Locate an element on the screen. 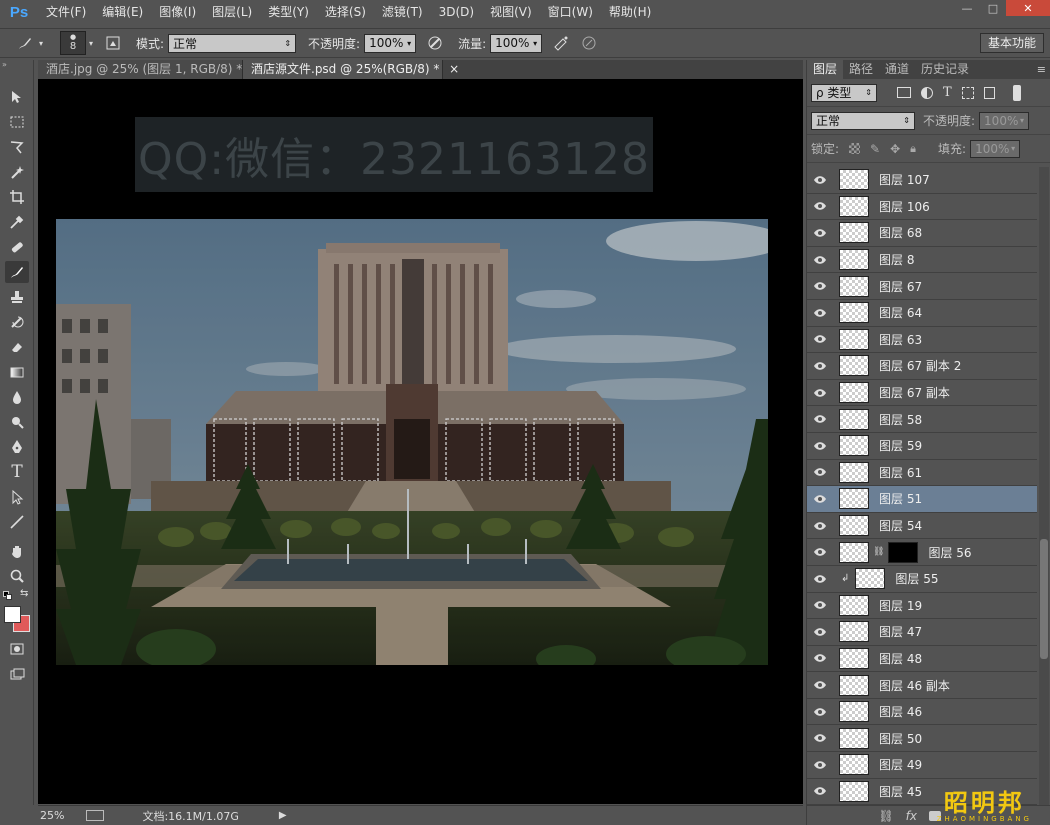  adjustment-filter-icon is located at coordinates (927, 92).